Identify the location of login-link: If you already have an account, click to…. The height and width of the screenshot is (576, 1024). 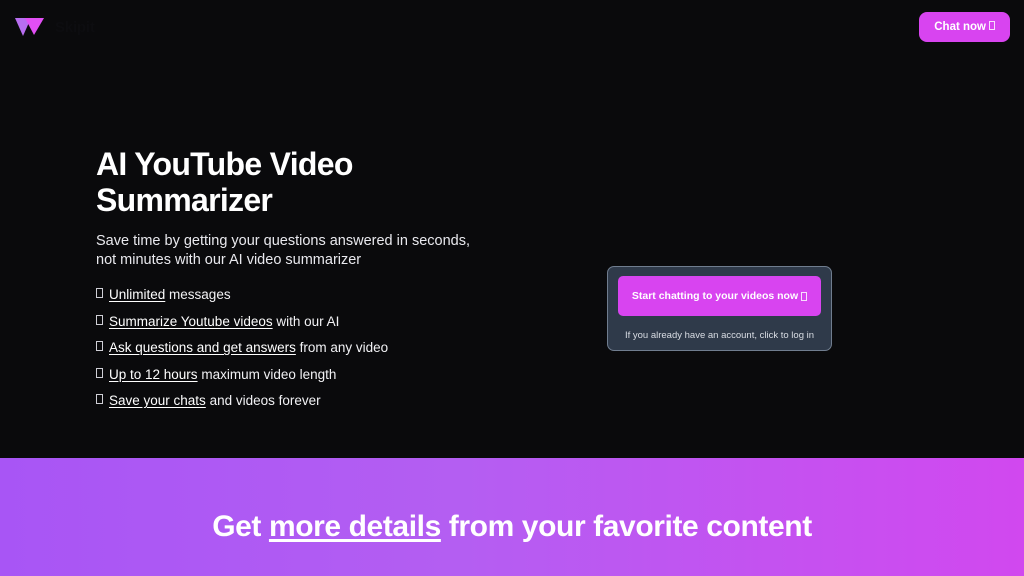
(719, 336).